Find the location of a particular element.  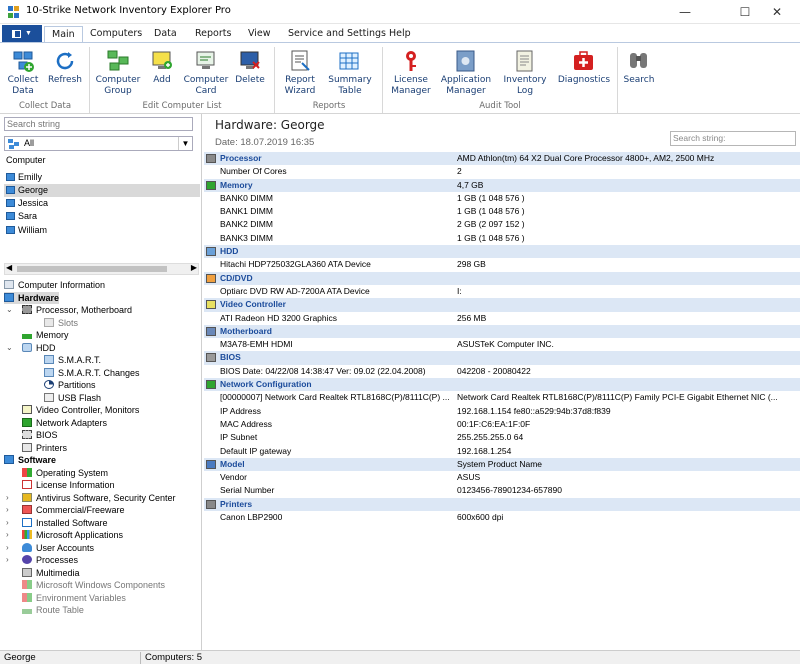

scroll-right-icon: ▶ is located at coordinates (194, 267).